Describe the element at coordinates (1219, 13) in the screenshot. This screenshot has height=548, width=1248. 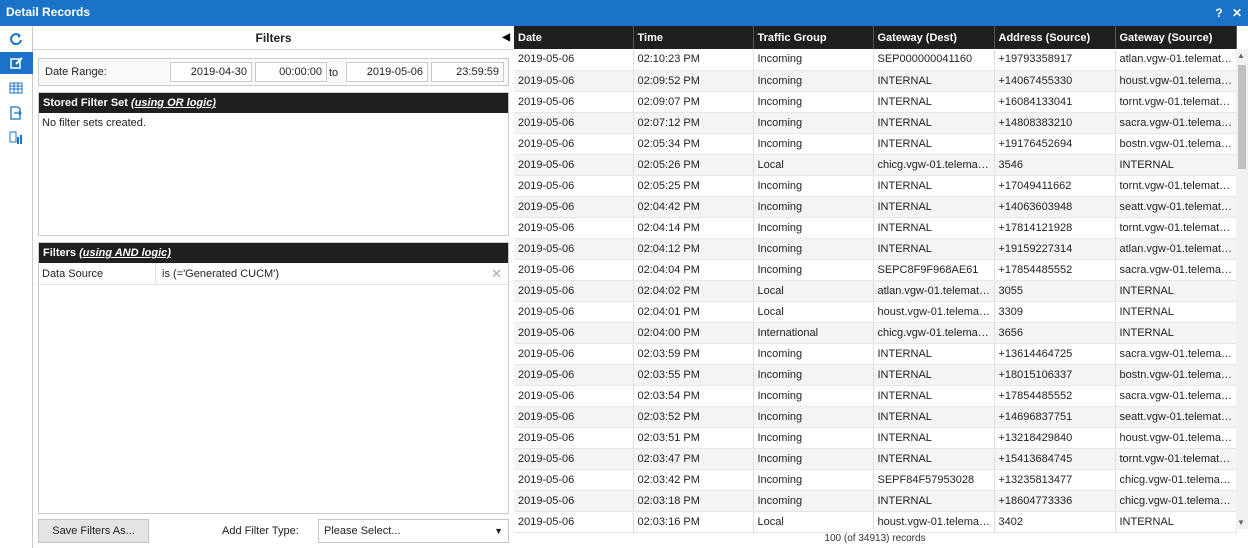
I see `help-button: ?` at that location.